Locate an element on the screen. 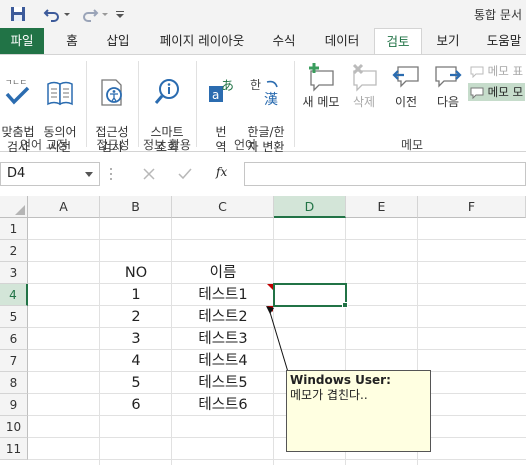  group-label-language: 언어 is located at coordinates (245, 145).